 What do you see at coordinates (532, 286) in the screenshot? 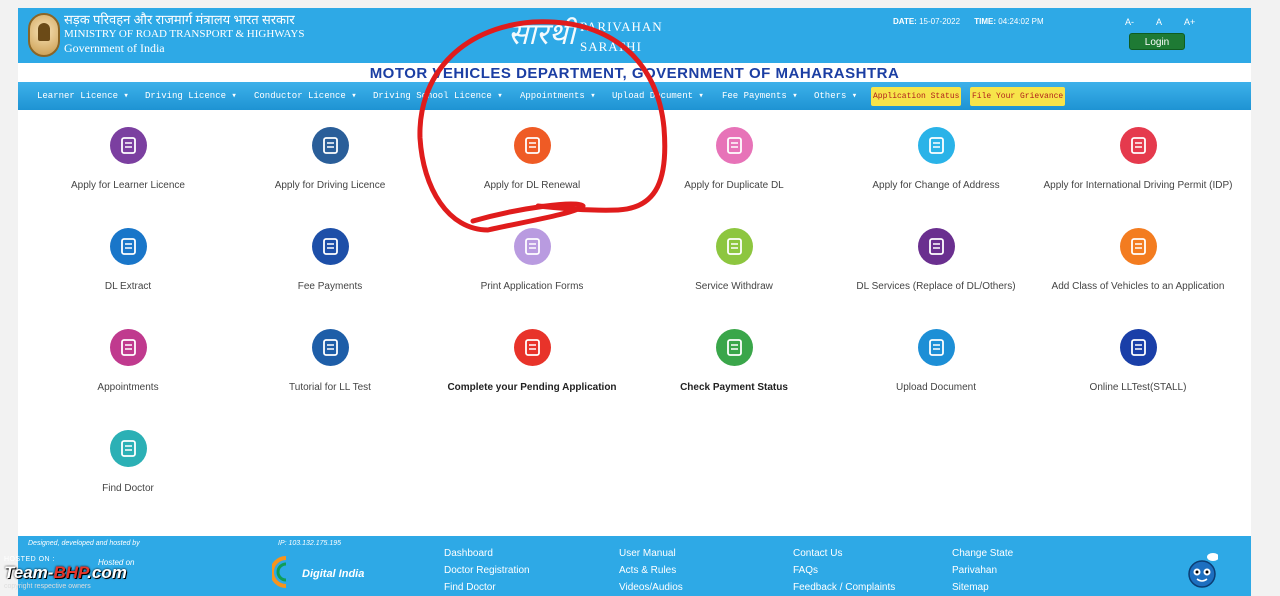
I see `service-label: Print Application Forms` at bounding box center [532, 286].